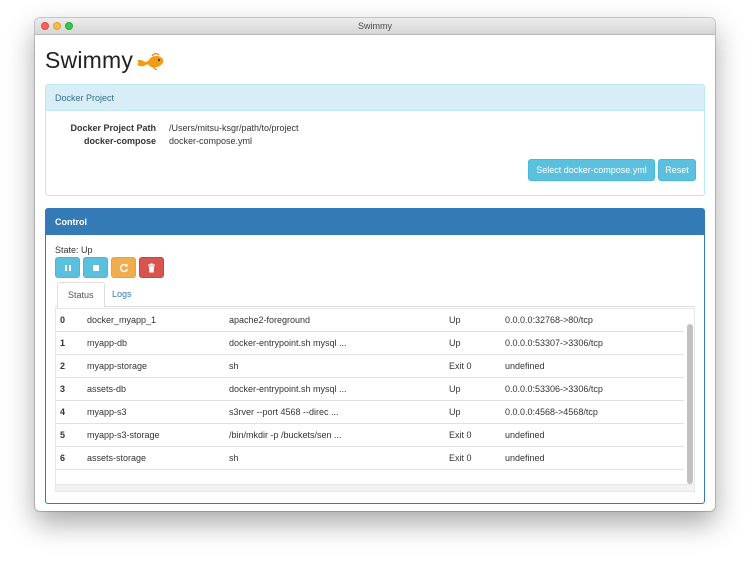  What do you see at coordinates (554, 343) in the screenshot?
I see `container-ports: 0.0.0.0:53307->3306/tcp` at bounding box center [554, 343].